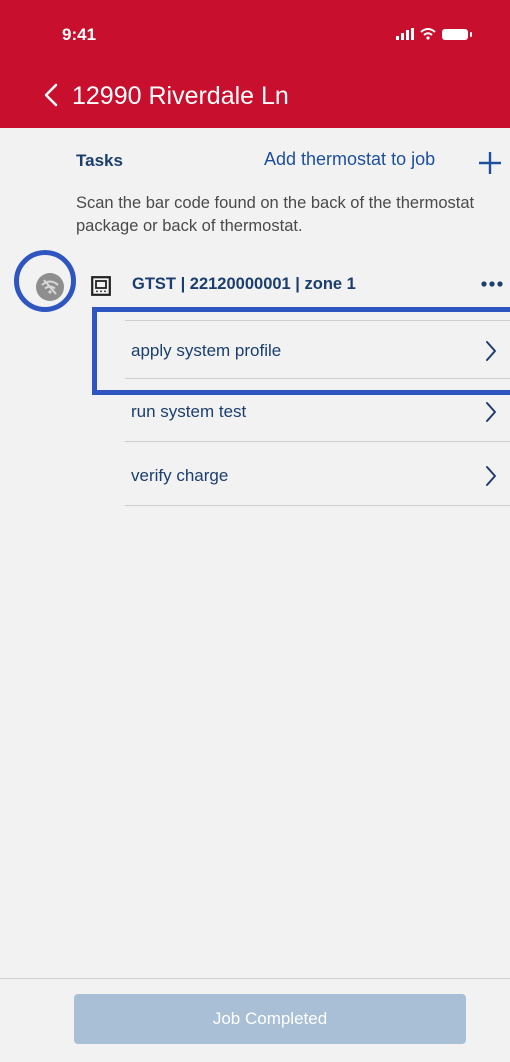 The width and height of the screenshot is (510, 1062). What do you see at coordinates (101, 286) in the screenshot?
I see `thermostat-icon` at bounding box center [101, 286].